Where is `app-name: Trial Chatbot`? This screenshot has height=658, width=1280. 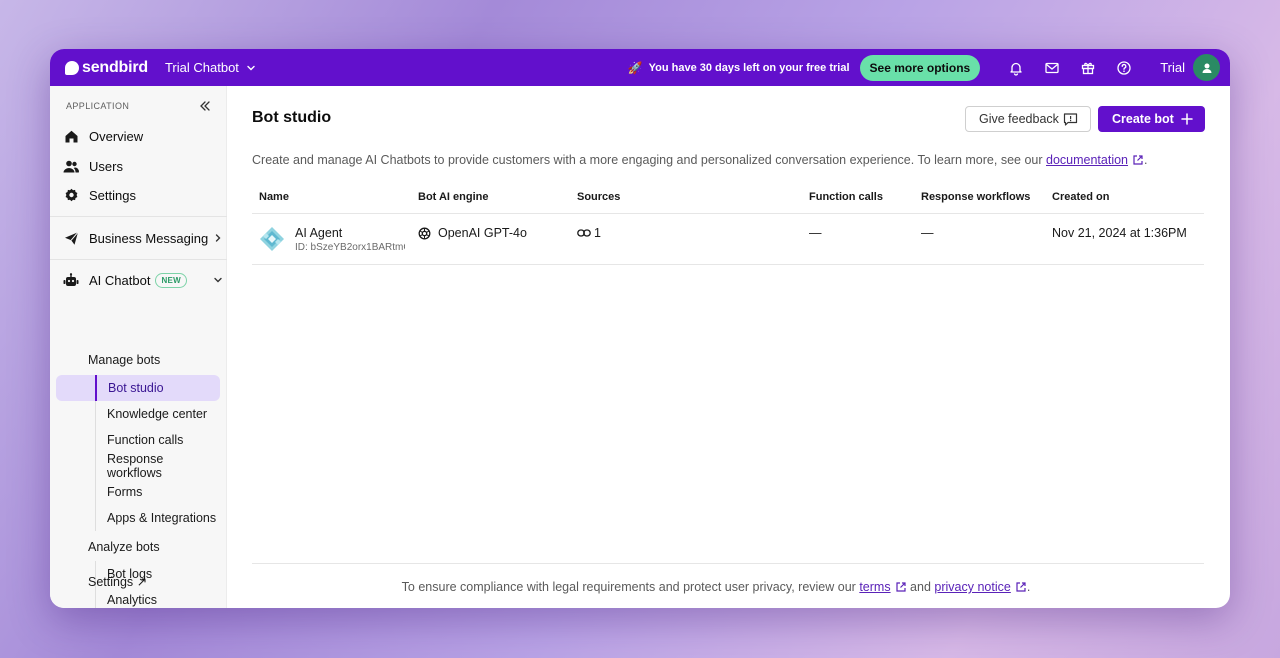
app-name: Trial Chatbot is located at coordinates (201, 67).